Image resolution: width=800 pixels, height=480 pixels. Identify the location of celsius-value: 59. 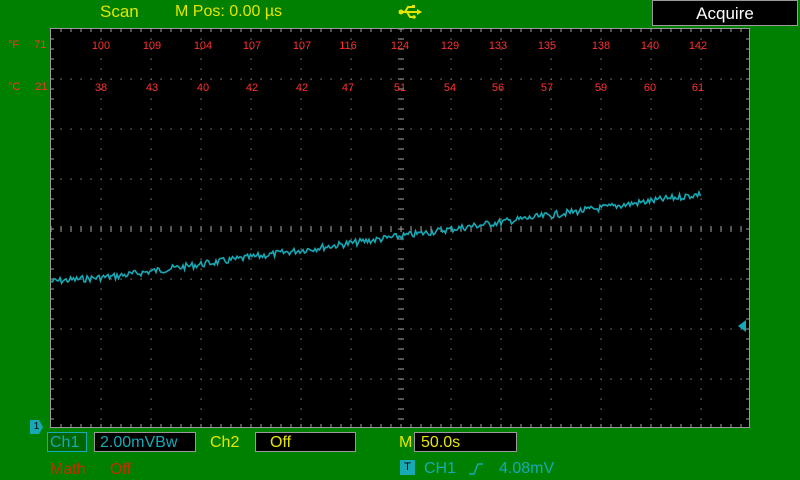
(601, 88).